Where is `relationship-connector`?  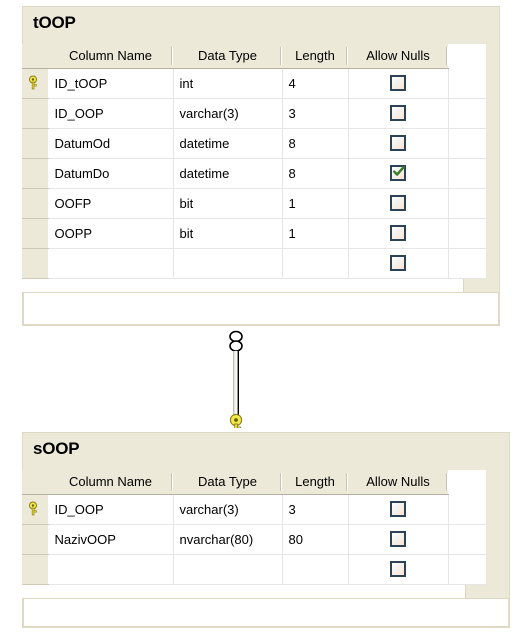 relationship-connector is located at coordinates (238, 381).